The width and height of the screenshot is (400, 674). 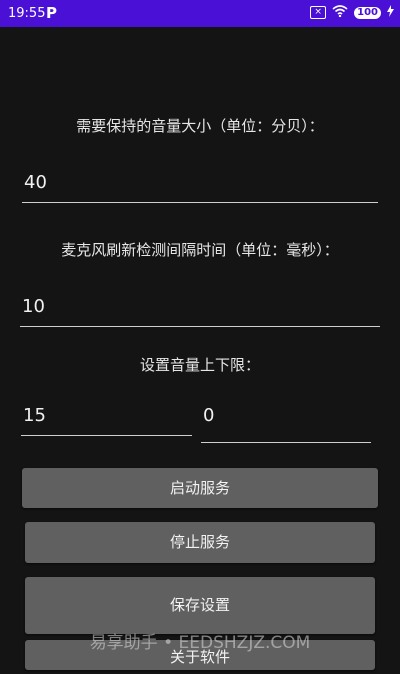 What do you see at coordinates (106, 420) in the screenshot?
I see `upper-limit-input: 15` at bounding box center [106, 420].